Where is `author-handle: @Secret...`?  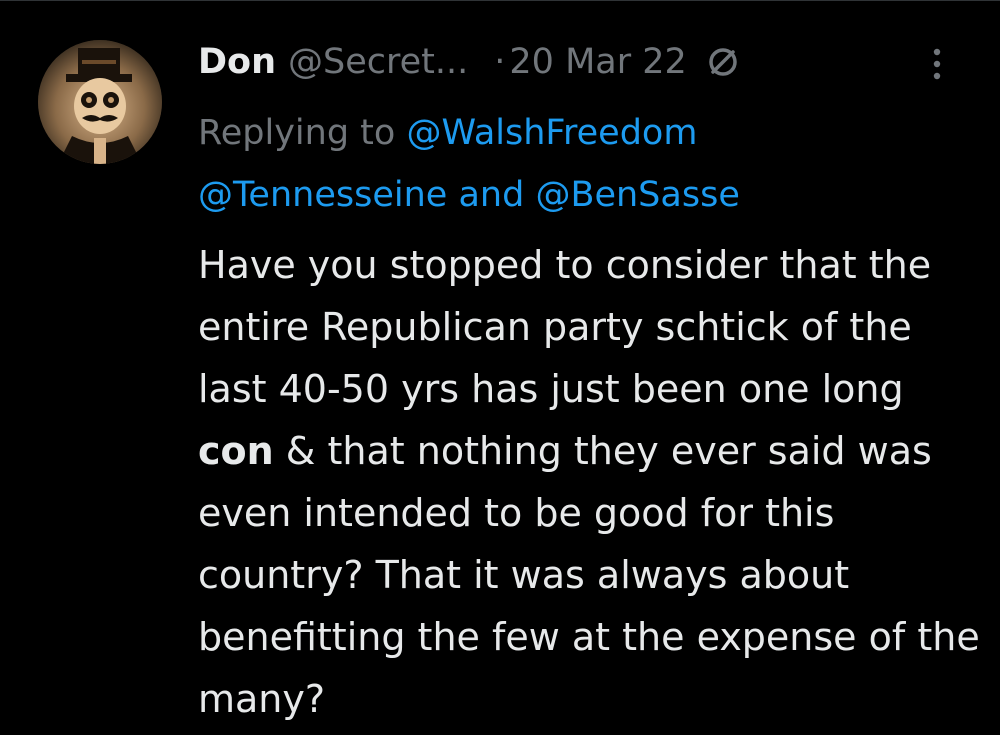 author-handle: @Secret... is located at coordinates (378, 62).